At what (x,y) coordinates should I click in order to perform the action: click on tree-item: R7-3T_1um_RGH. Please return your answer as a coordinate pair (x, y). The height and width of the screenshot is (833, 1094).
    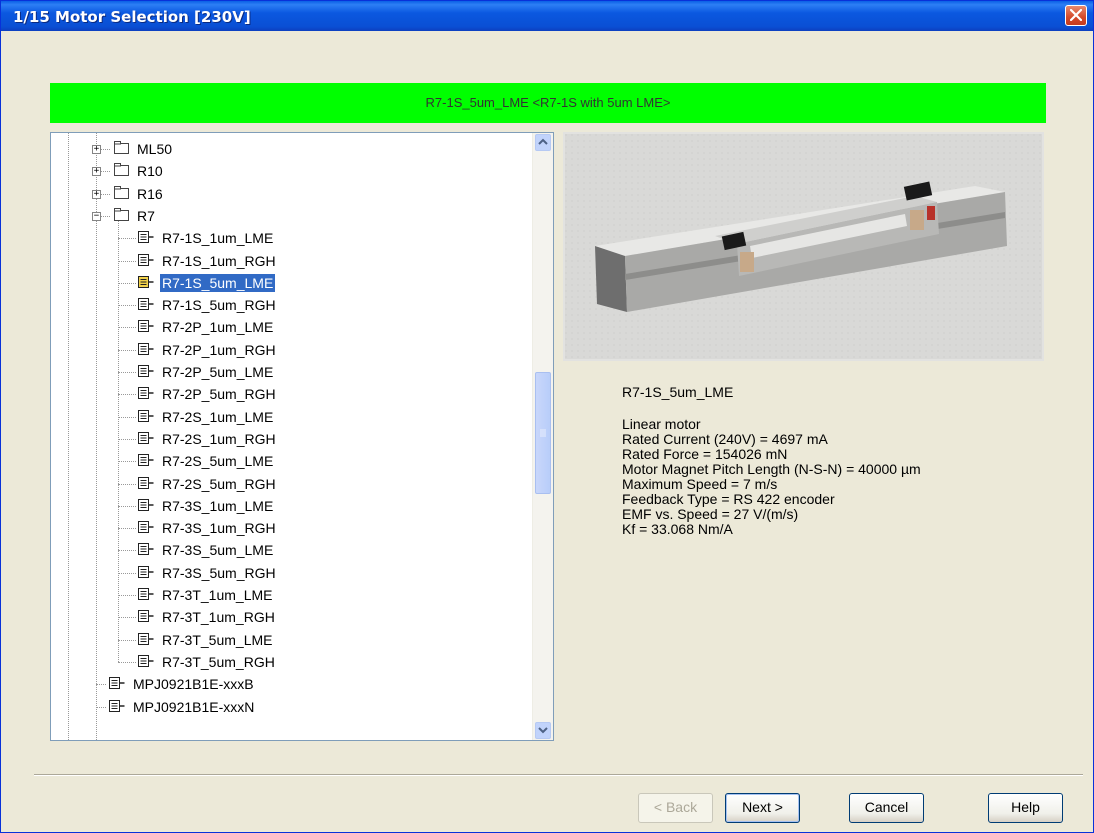
    Looking at the image, I should click on (207, 617).